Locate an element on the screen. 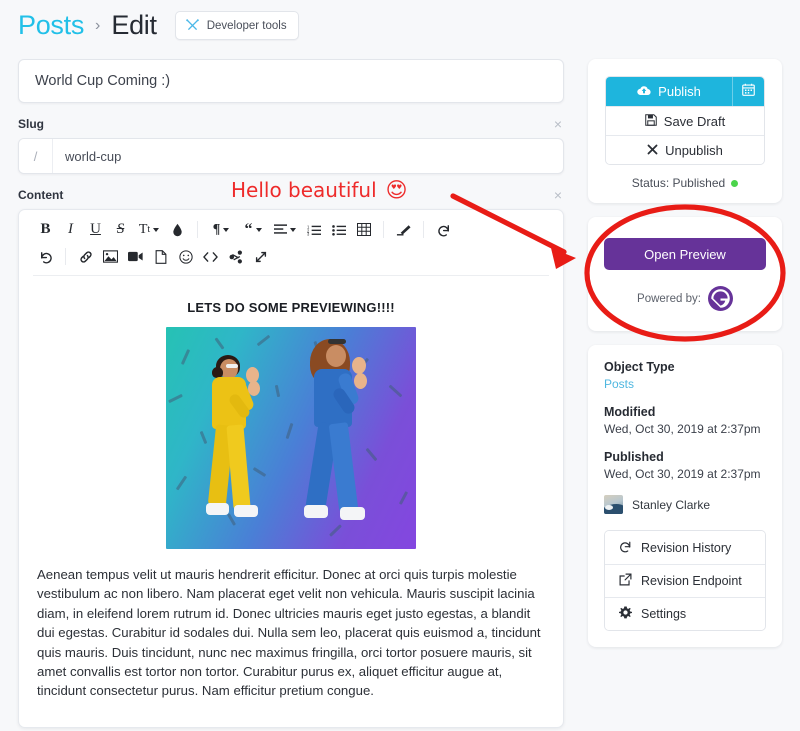  document-image is located at coordinates (291, 438).